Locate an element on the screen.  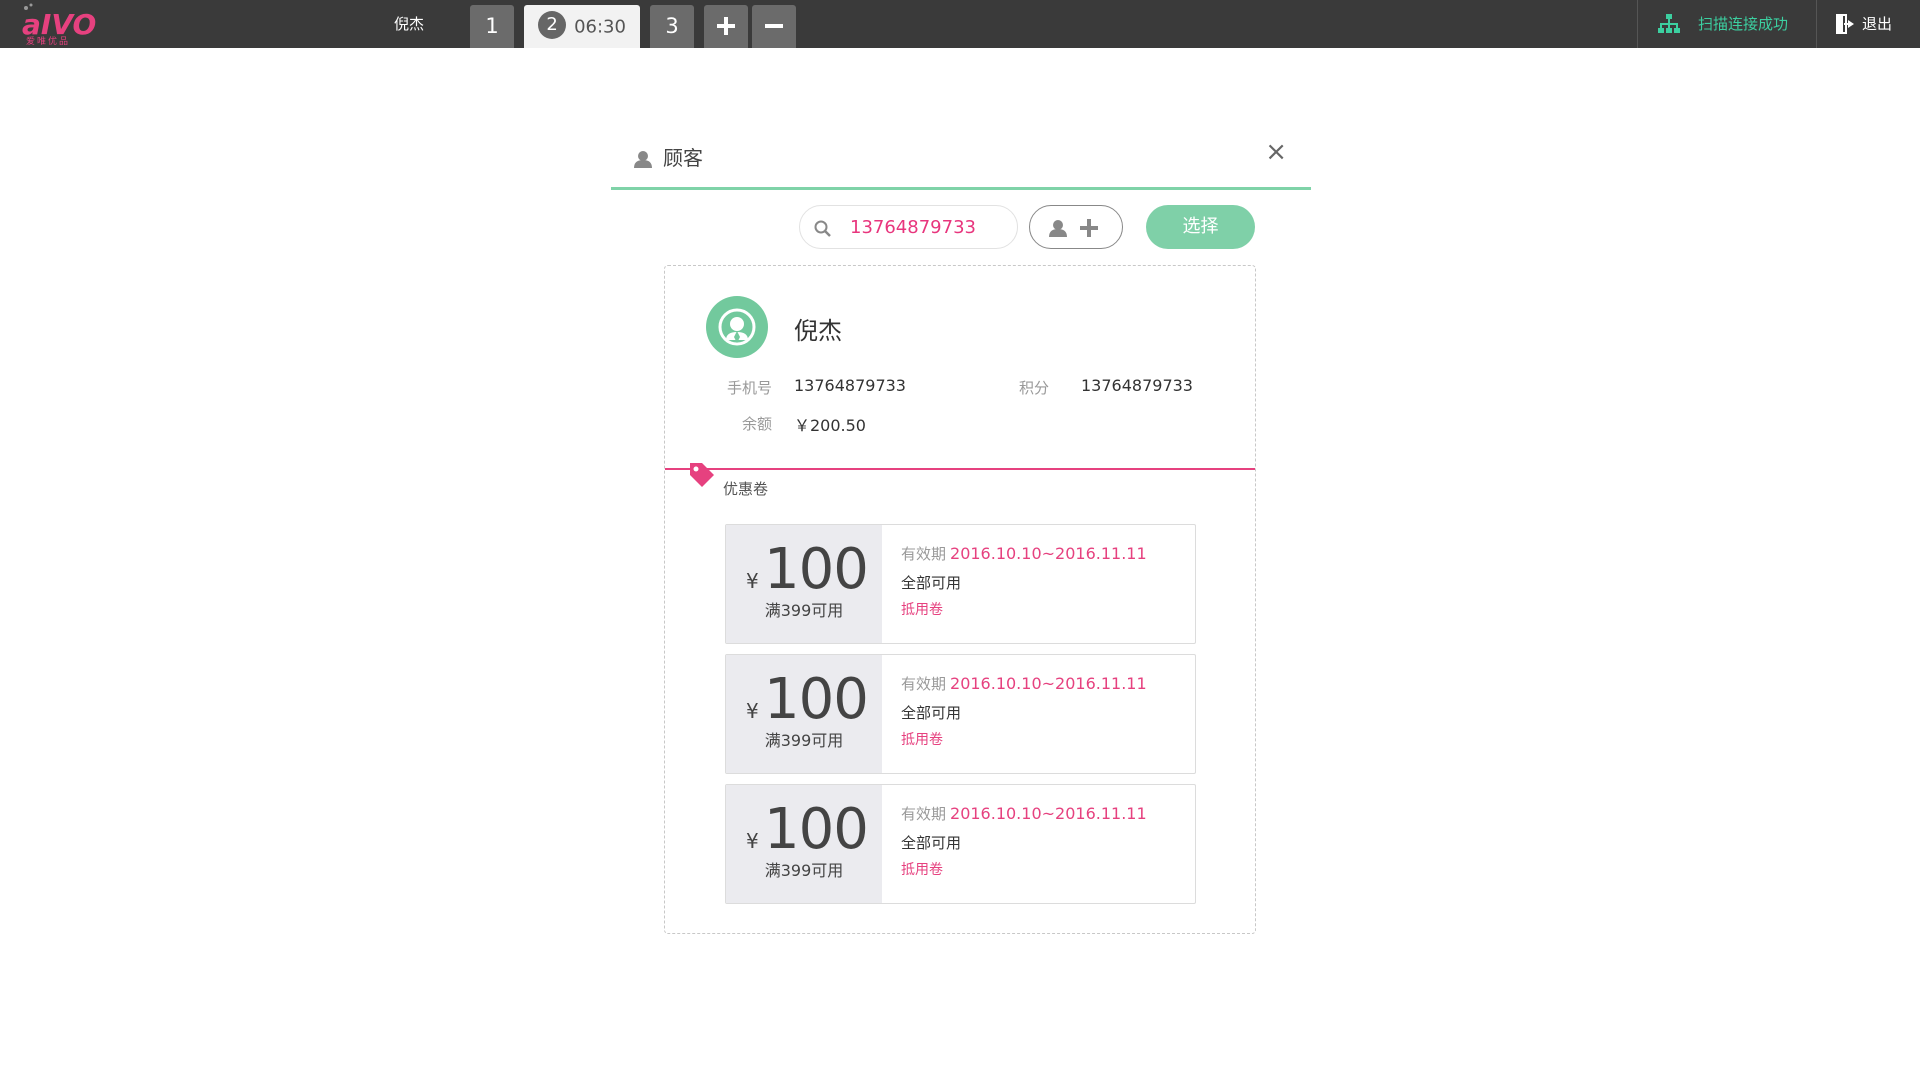
scan-status: 扫描连接成功 is located at coordinates (1727, 24).